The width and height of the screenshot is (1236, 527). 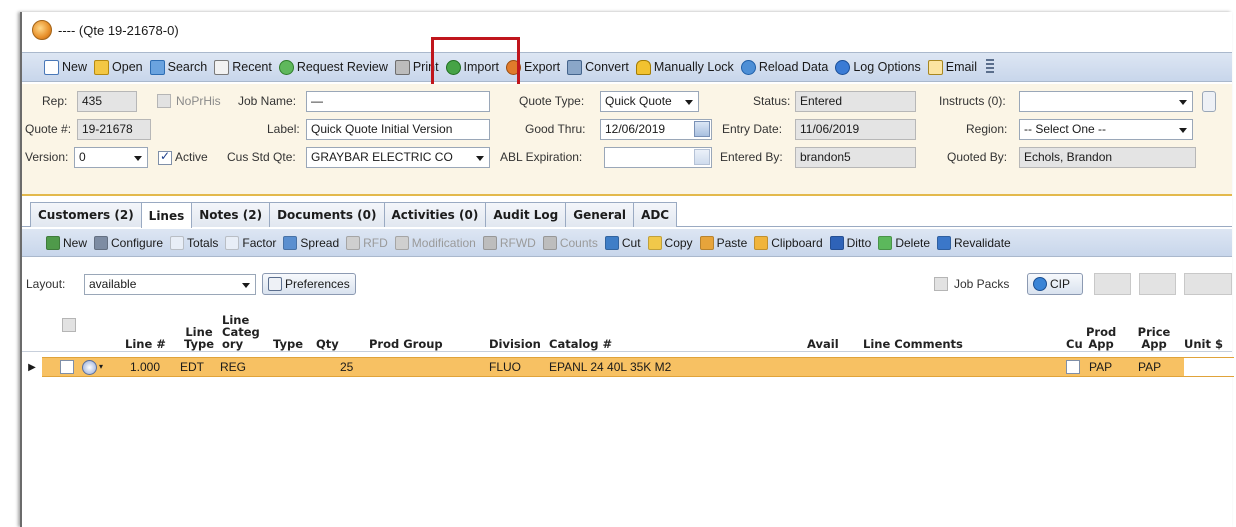 What do you see at coordinates (610, 367) in the screenshot?
I see `cell-catalog: EPANL 24 40L 35K M2` at bounding box center [610, 367].